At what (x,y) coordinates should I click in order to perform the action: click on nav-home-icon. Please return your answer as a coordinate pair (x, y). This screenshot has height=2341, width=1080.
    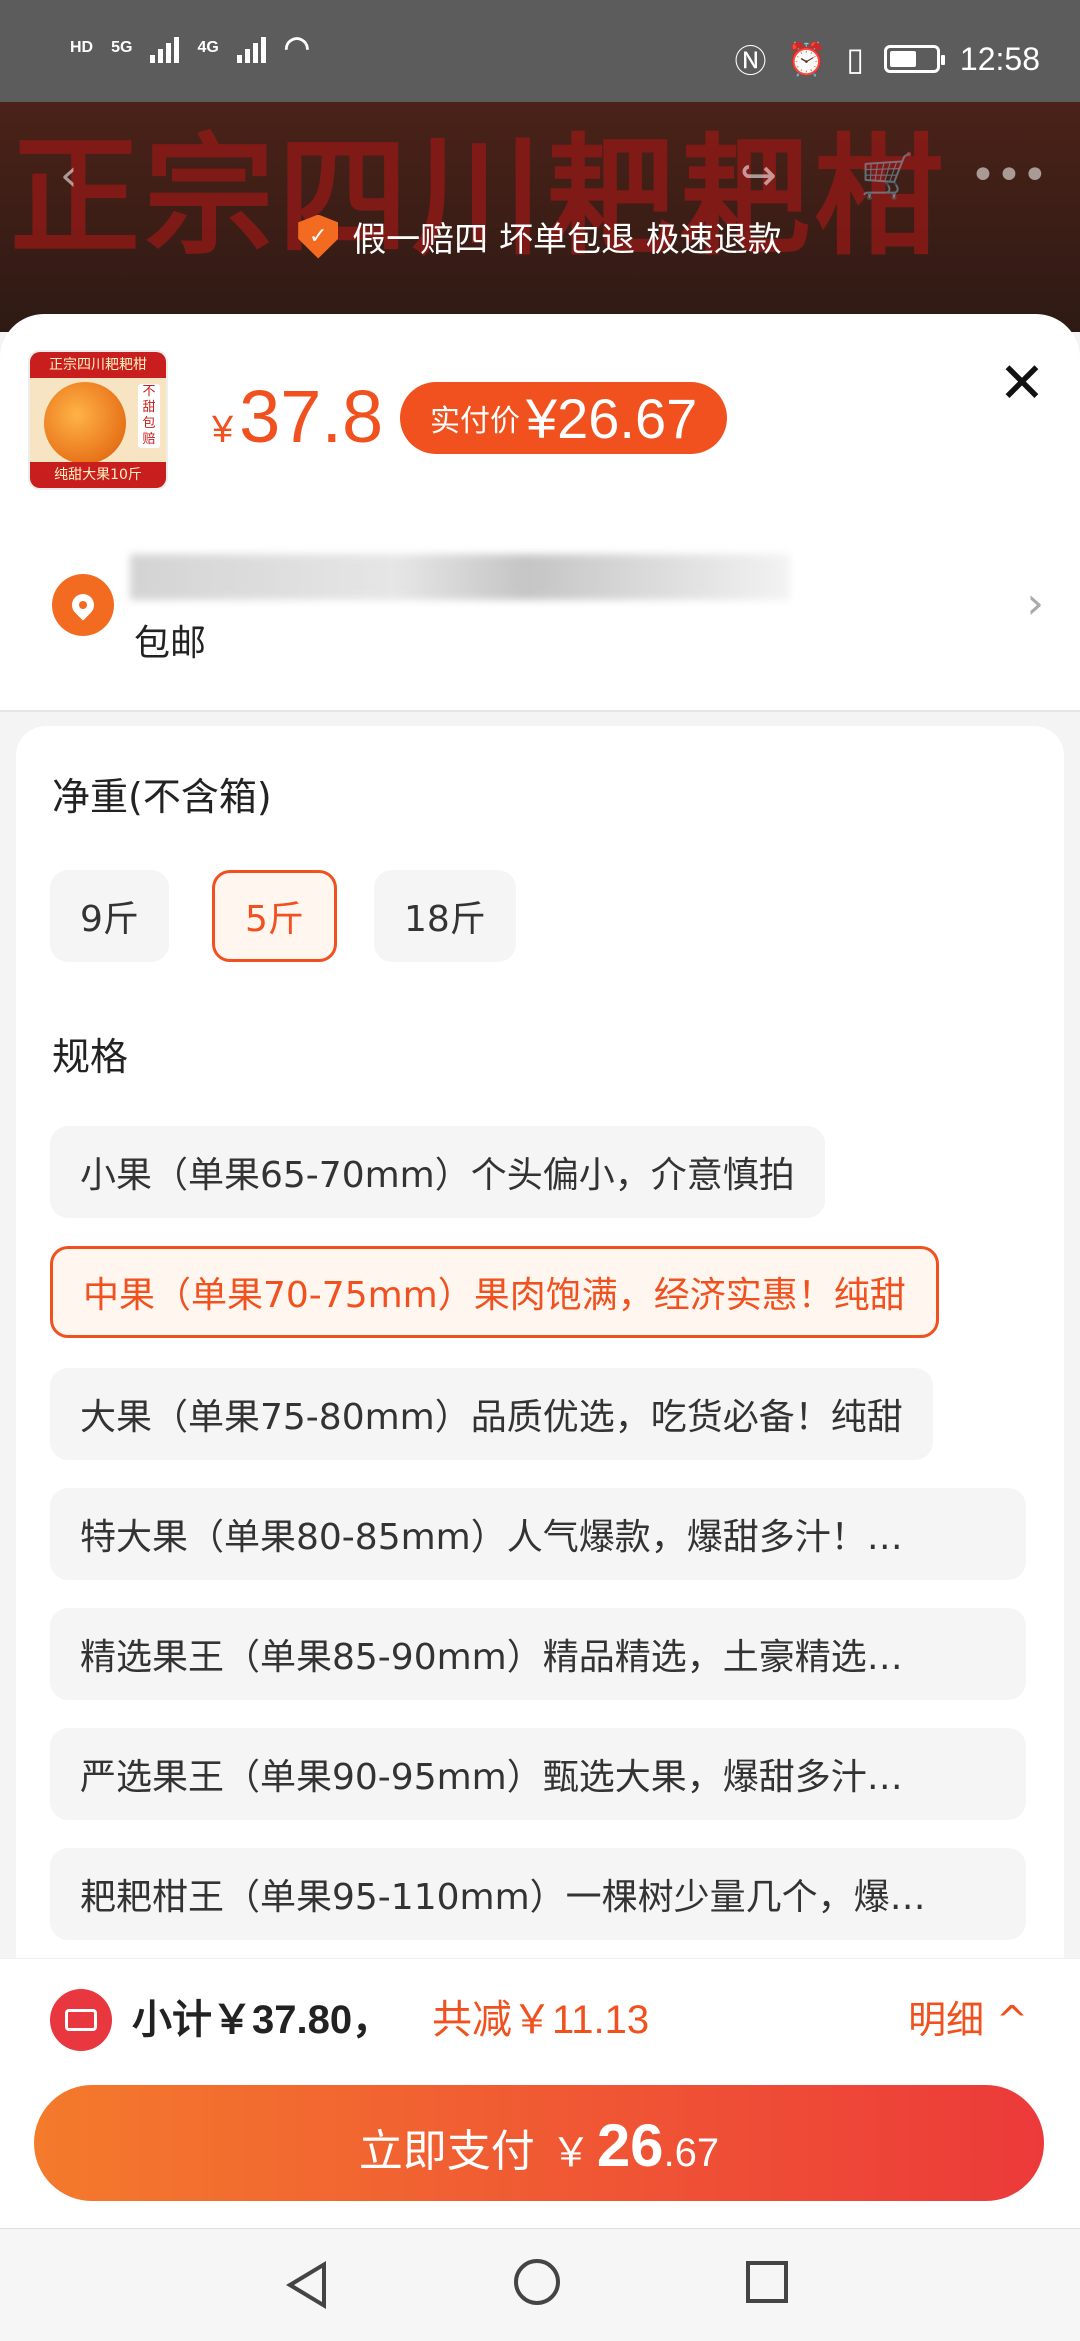
    Looking at the image, I should click on (537, 2282).